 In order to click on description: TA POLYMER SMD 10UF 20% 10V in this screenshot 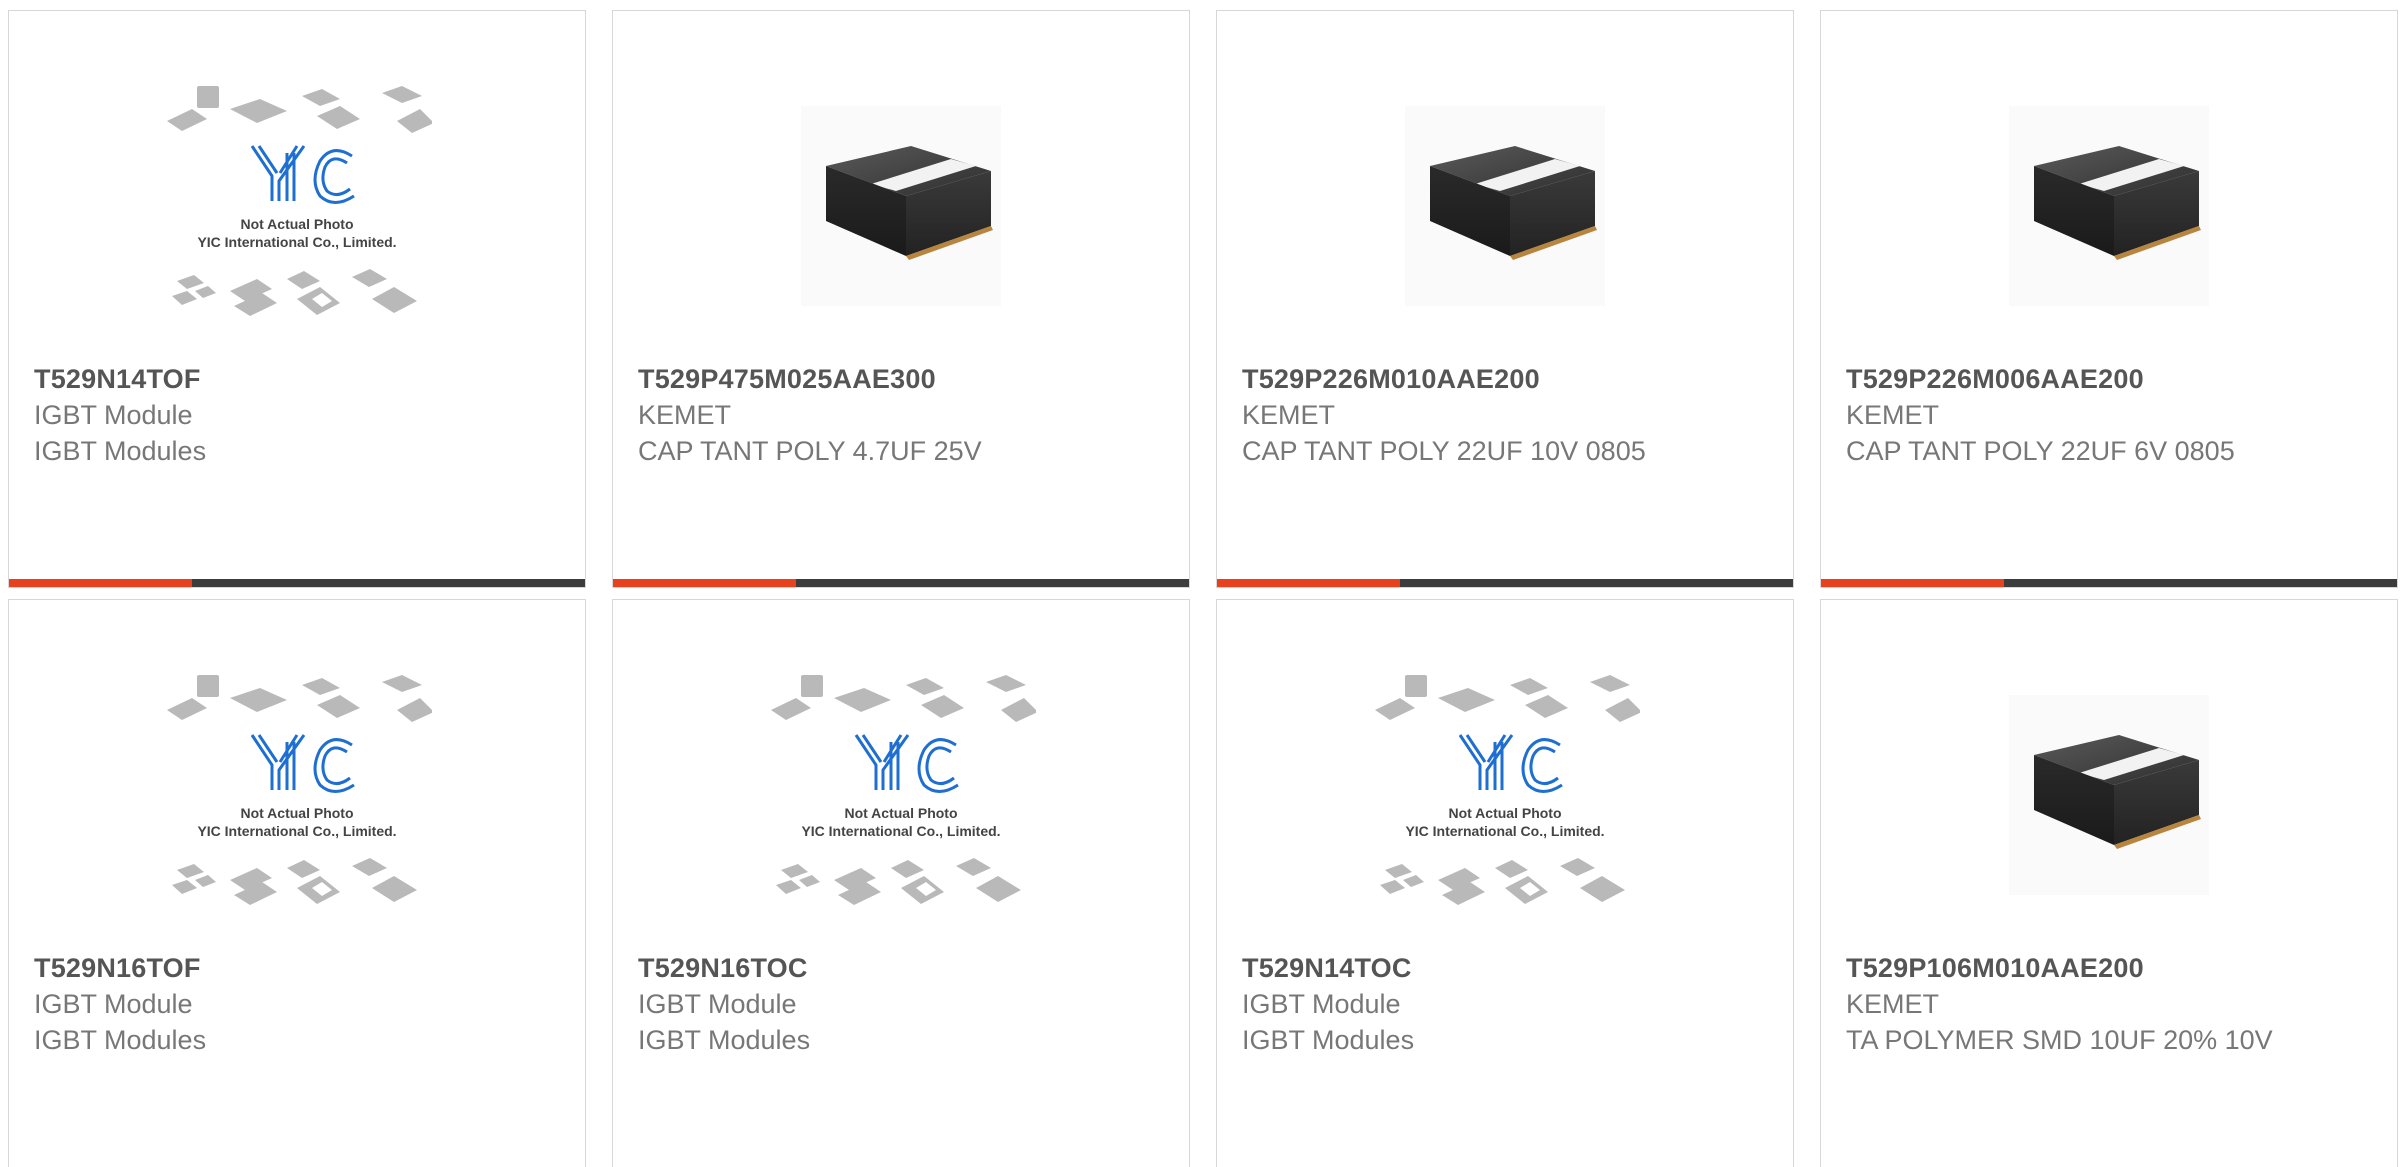, I will do `click(2059, 1040)`.